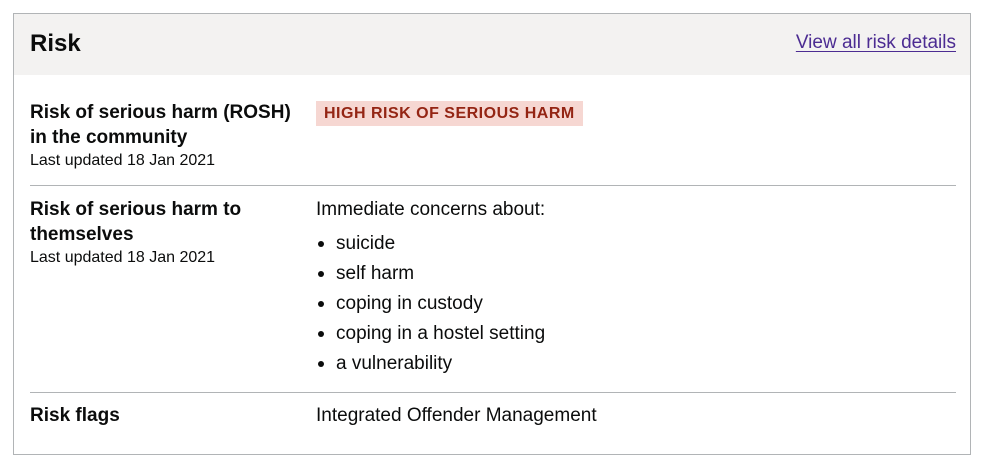 The image size is (986, 470). What do you see at coordinates (165, 415) in the screenshot?
I see `summary-key-risk-flags: Risk flags` at bounding box center [165, 415].